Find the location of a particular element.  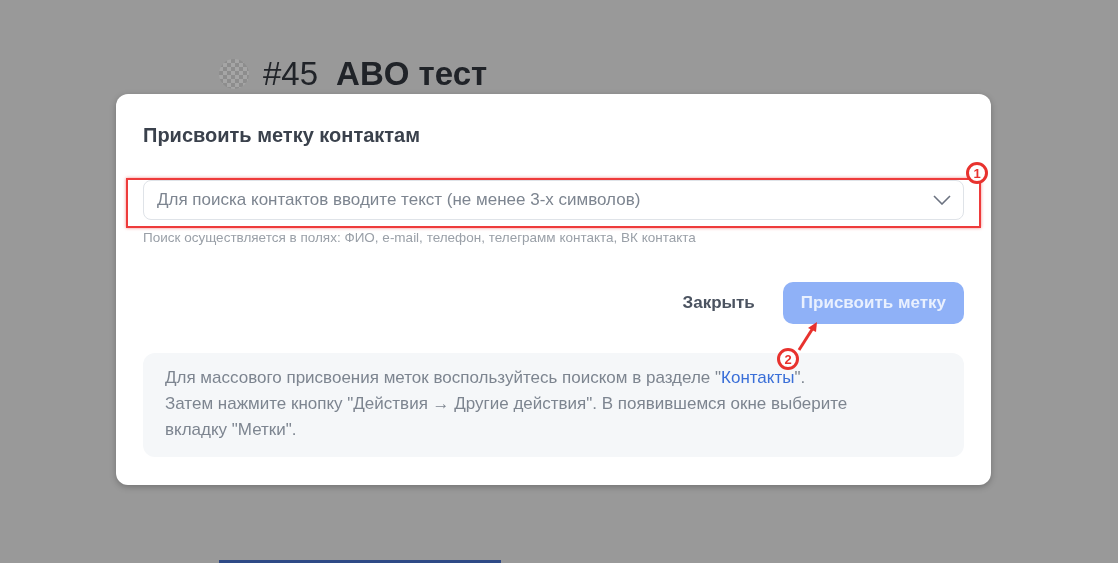

page-title: ABO тест is located at coordinates (412, 74).